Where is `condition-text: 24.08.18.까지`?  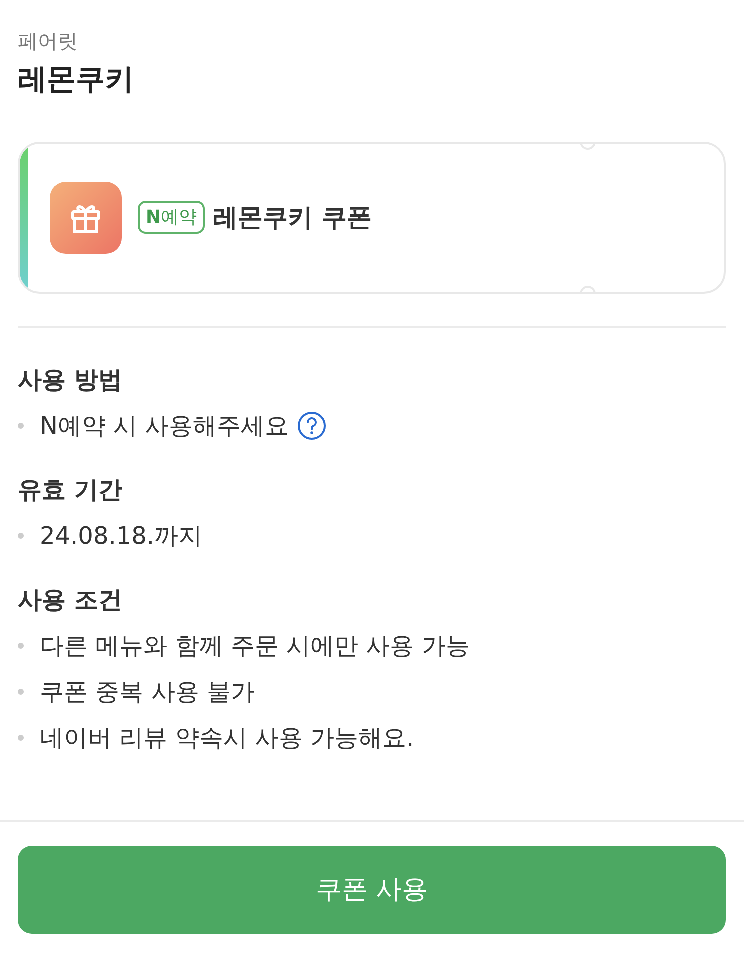
condition-text: 24.08.18.까지 is located at coordinates (121, 536).